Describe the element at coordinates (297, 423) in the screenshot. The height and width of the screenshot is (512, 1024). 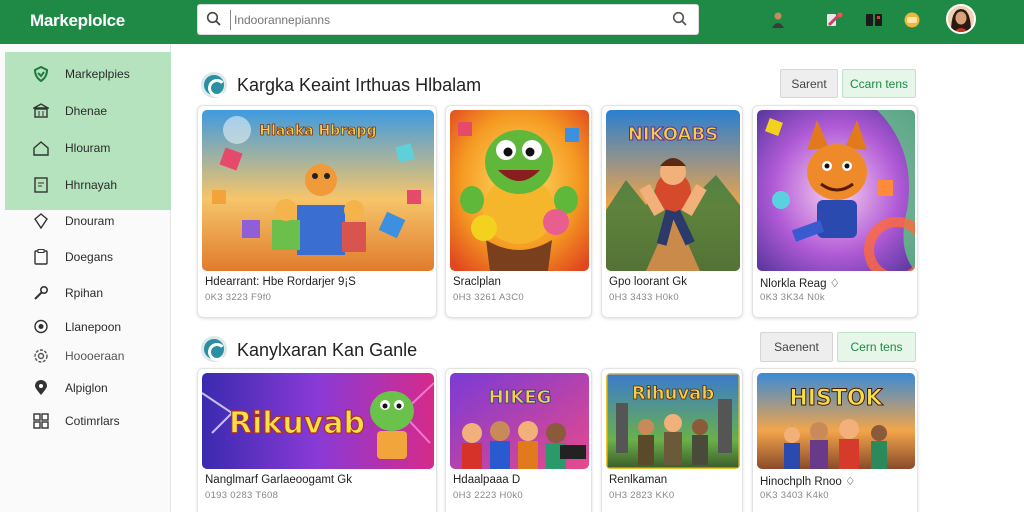
I see `thumb-title: Rikuvab` at that location.